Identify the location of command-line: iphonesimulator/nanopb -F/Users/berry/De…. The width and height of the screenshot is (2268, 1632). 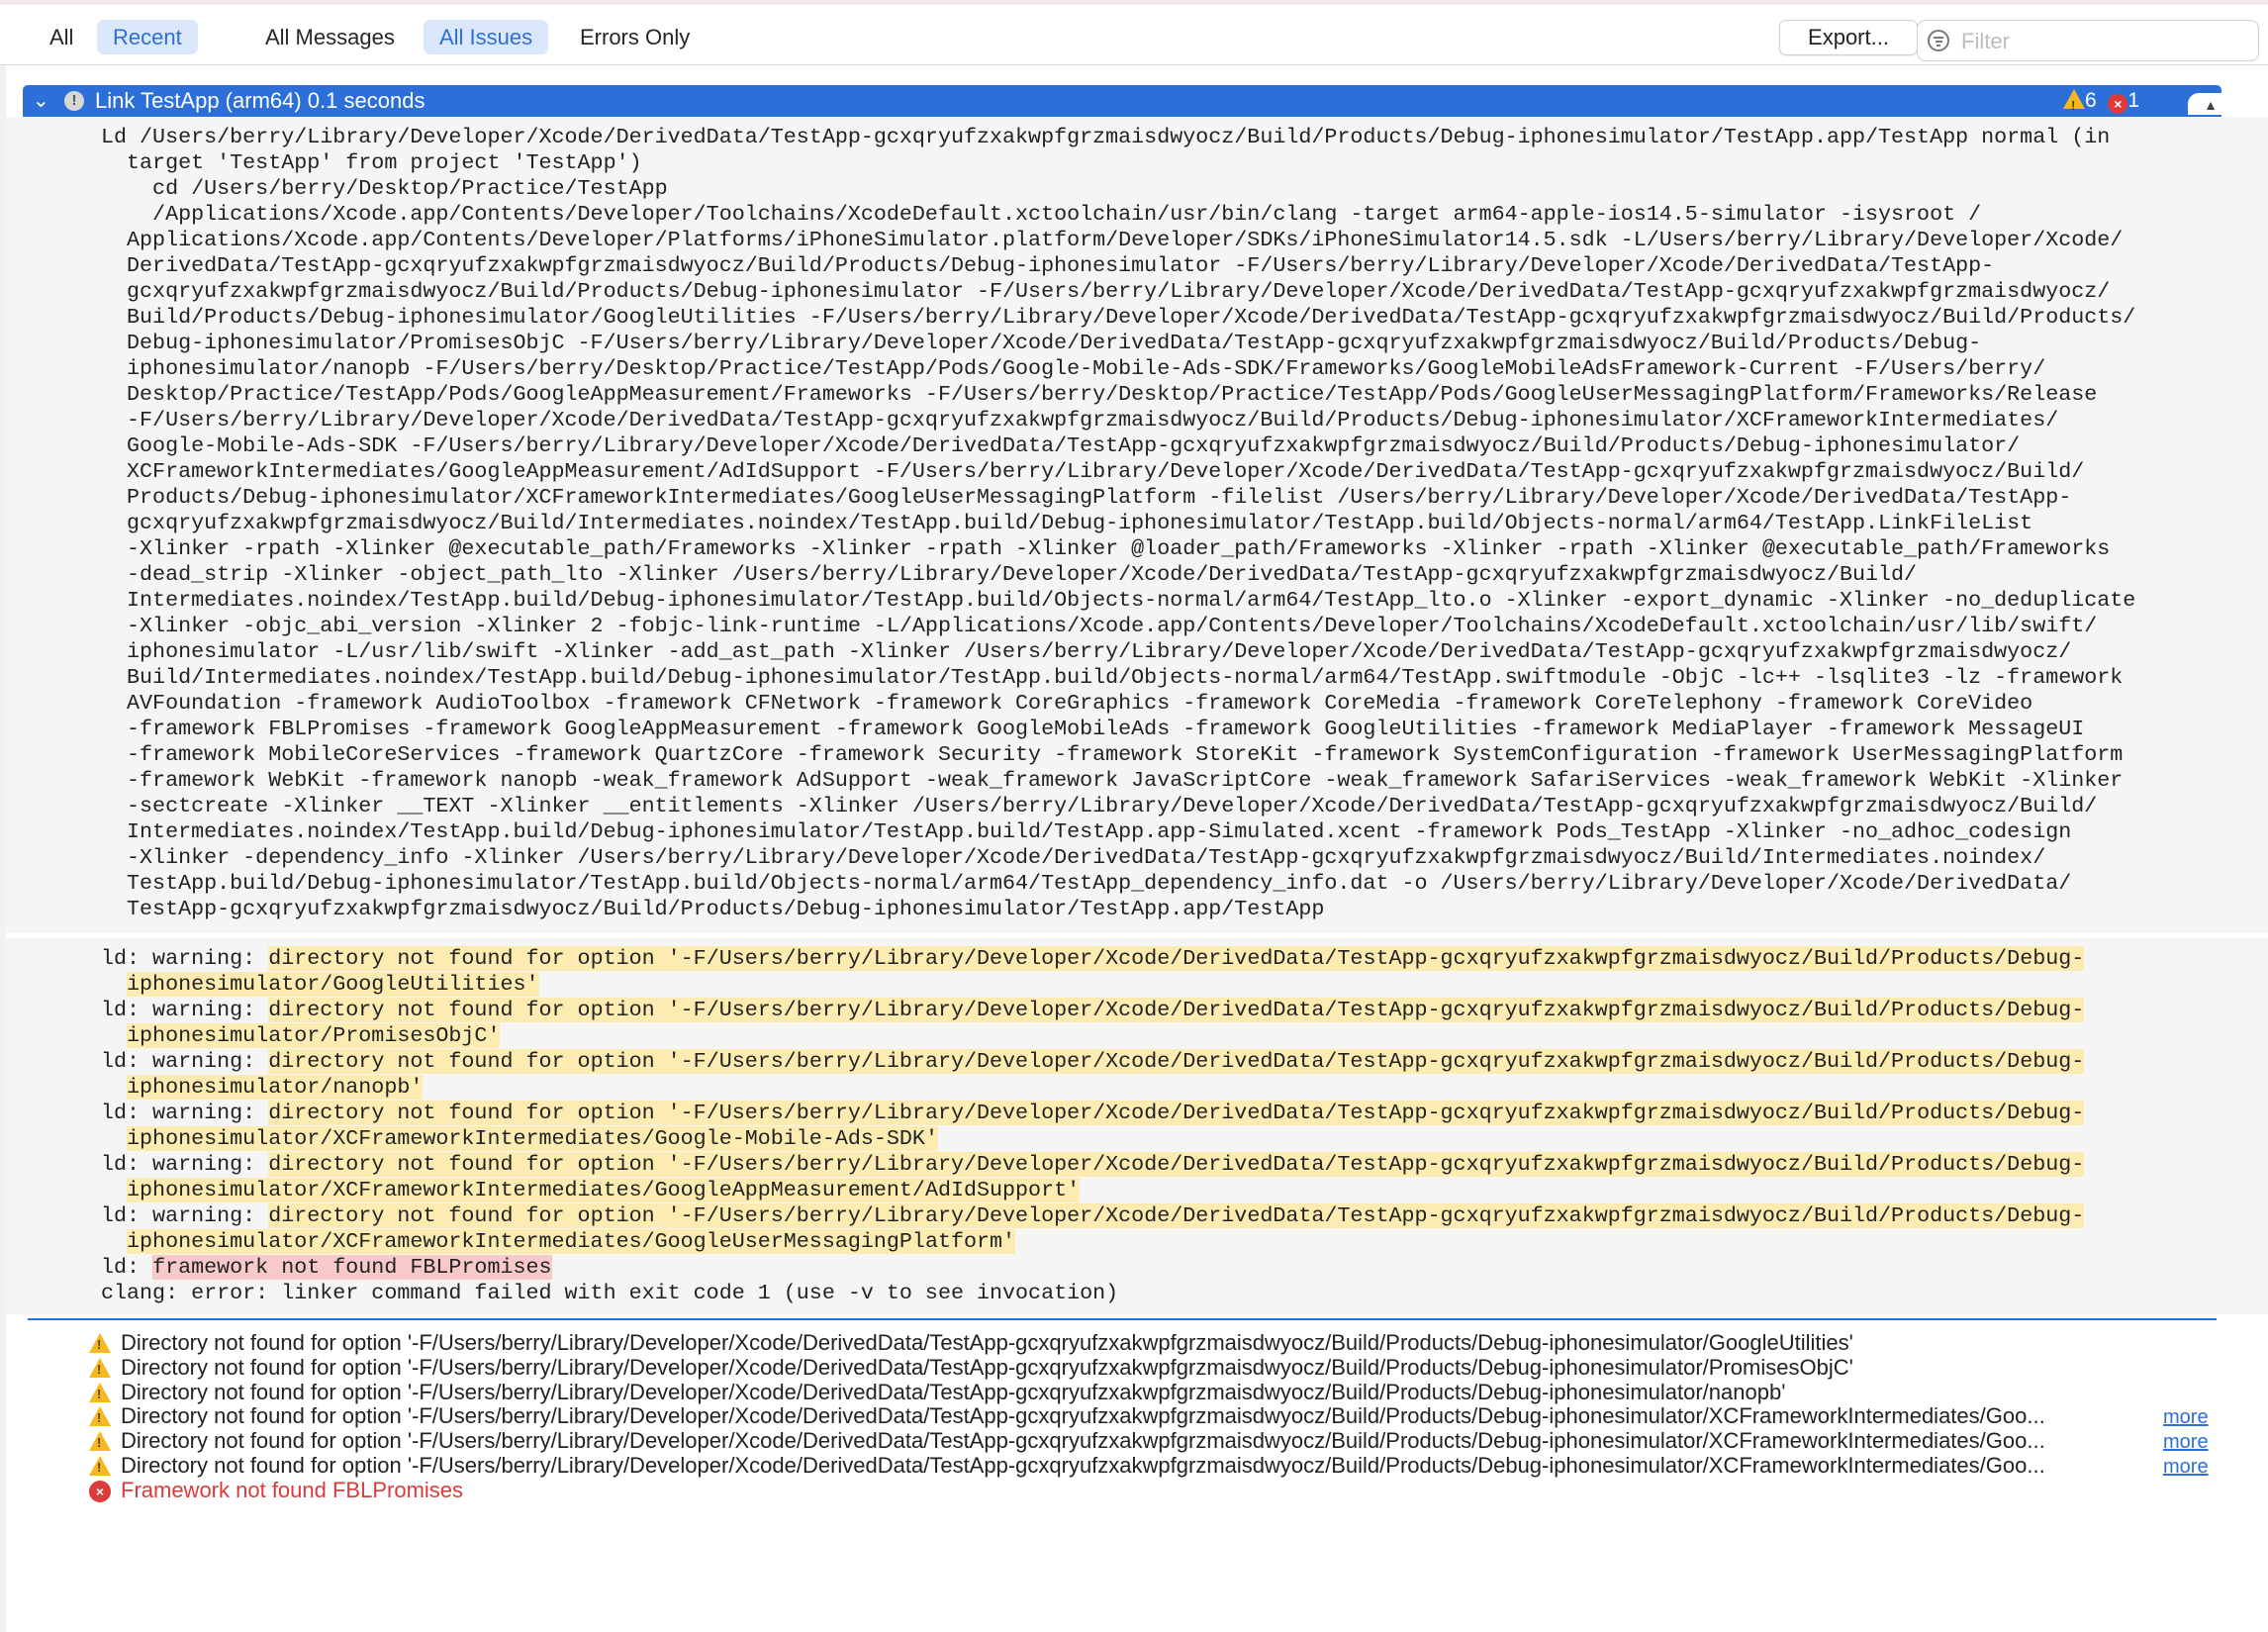
(1074, 369).